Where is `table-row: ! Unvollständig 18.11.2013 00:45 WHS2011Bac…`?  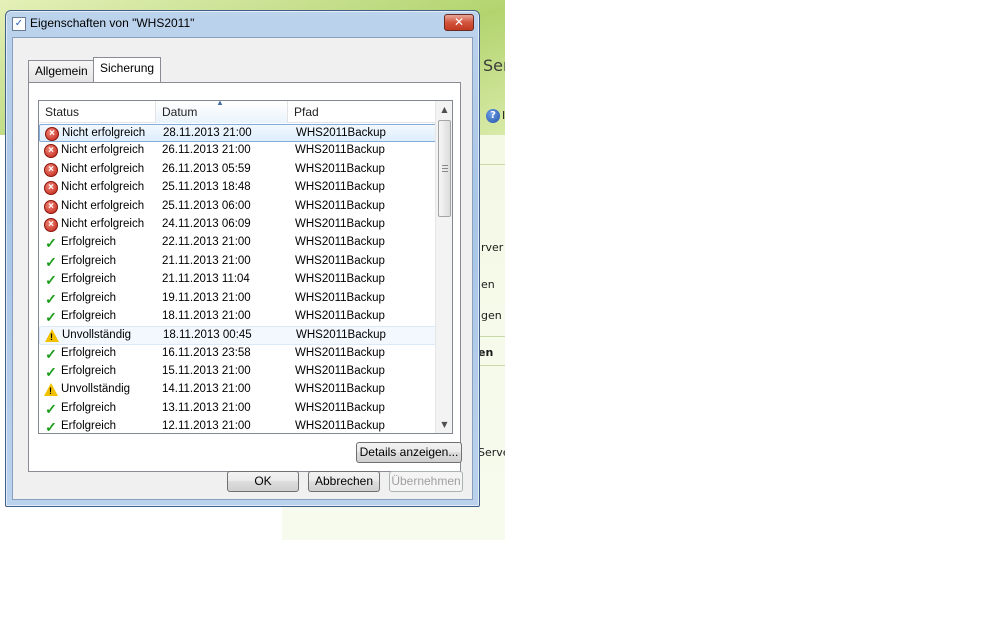
table-row: ! Unvollständig 18.11.2013 00:45 WHS2011Bac… is located at coordinates (241, 335).